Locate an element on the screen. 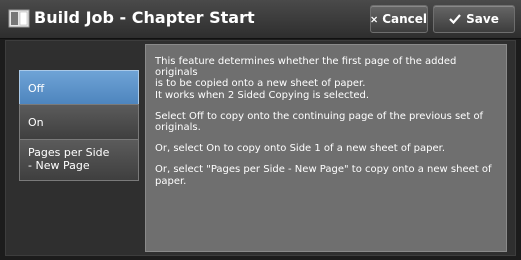 The height and width of the screenshot is (260, 521). option-off-button: Off is located at coordinates (79, 88).